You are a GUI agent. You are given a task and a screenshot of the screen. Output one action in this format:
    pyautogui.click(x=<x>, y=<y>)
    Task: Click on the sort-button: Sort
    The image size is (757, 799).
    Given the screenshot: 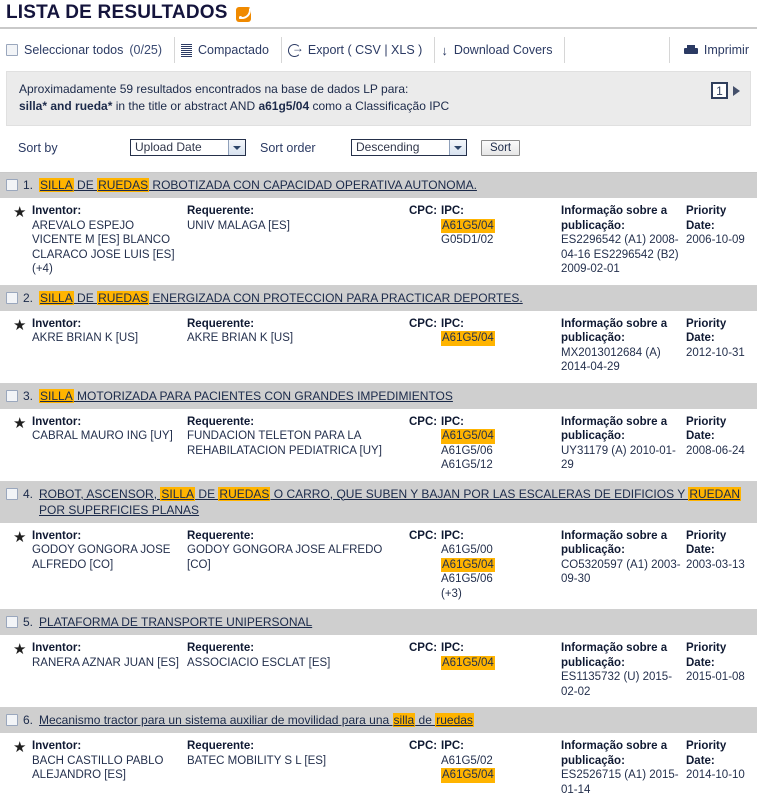 What is the action you would take?
    pyautogui.click(x=501, y=147)
    